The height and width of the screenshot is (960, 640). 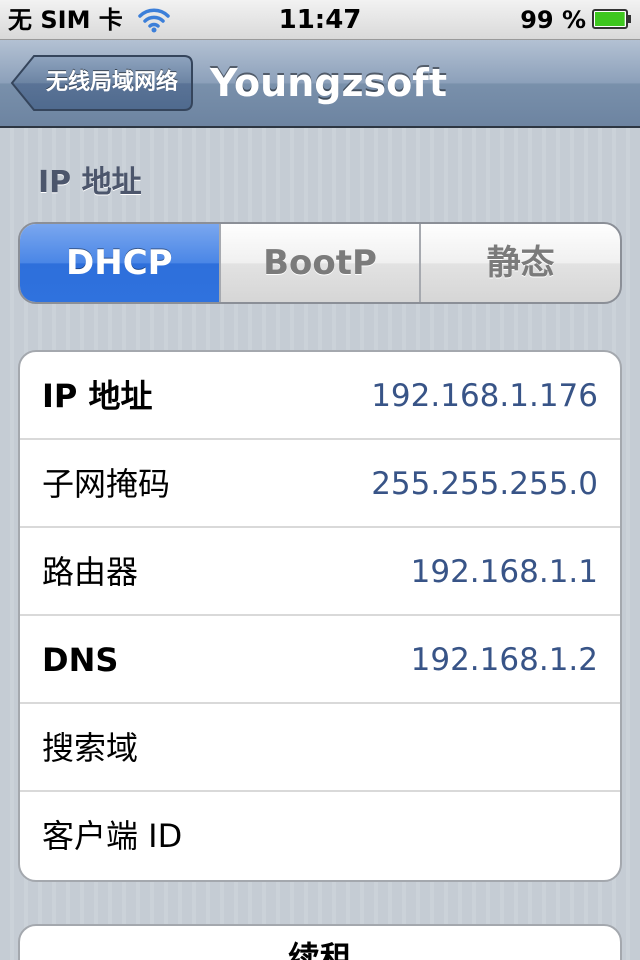 I want to click on back-button-label: 无线局域网络, so click(x=111, y=82).